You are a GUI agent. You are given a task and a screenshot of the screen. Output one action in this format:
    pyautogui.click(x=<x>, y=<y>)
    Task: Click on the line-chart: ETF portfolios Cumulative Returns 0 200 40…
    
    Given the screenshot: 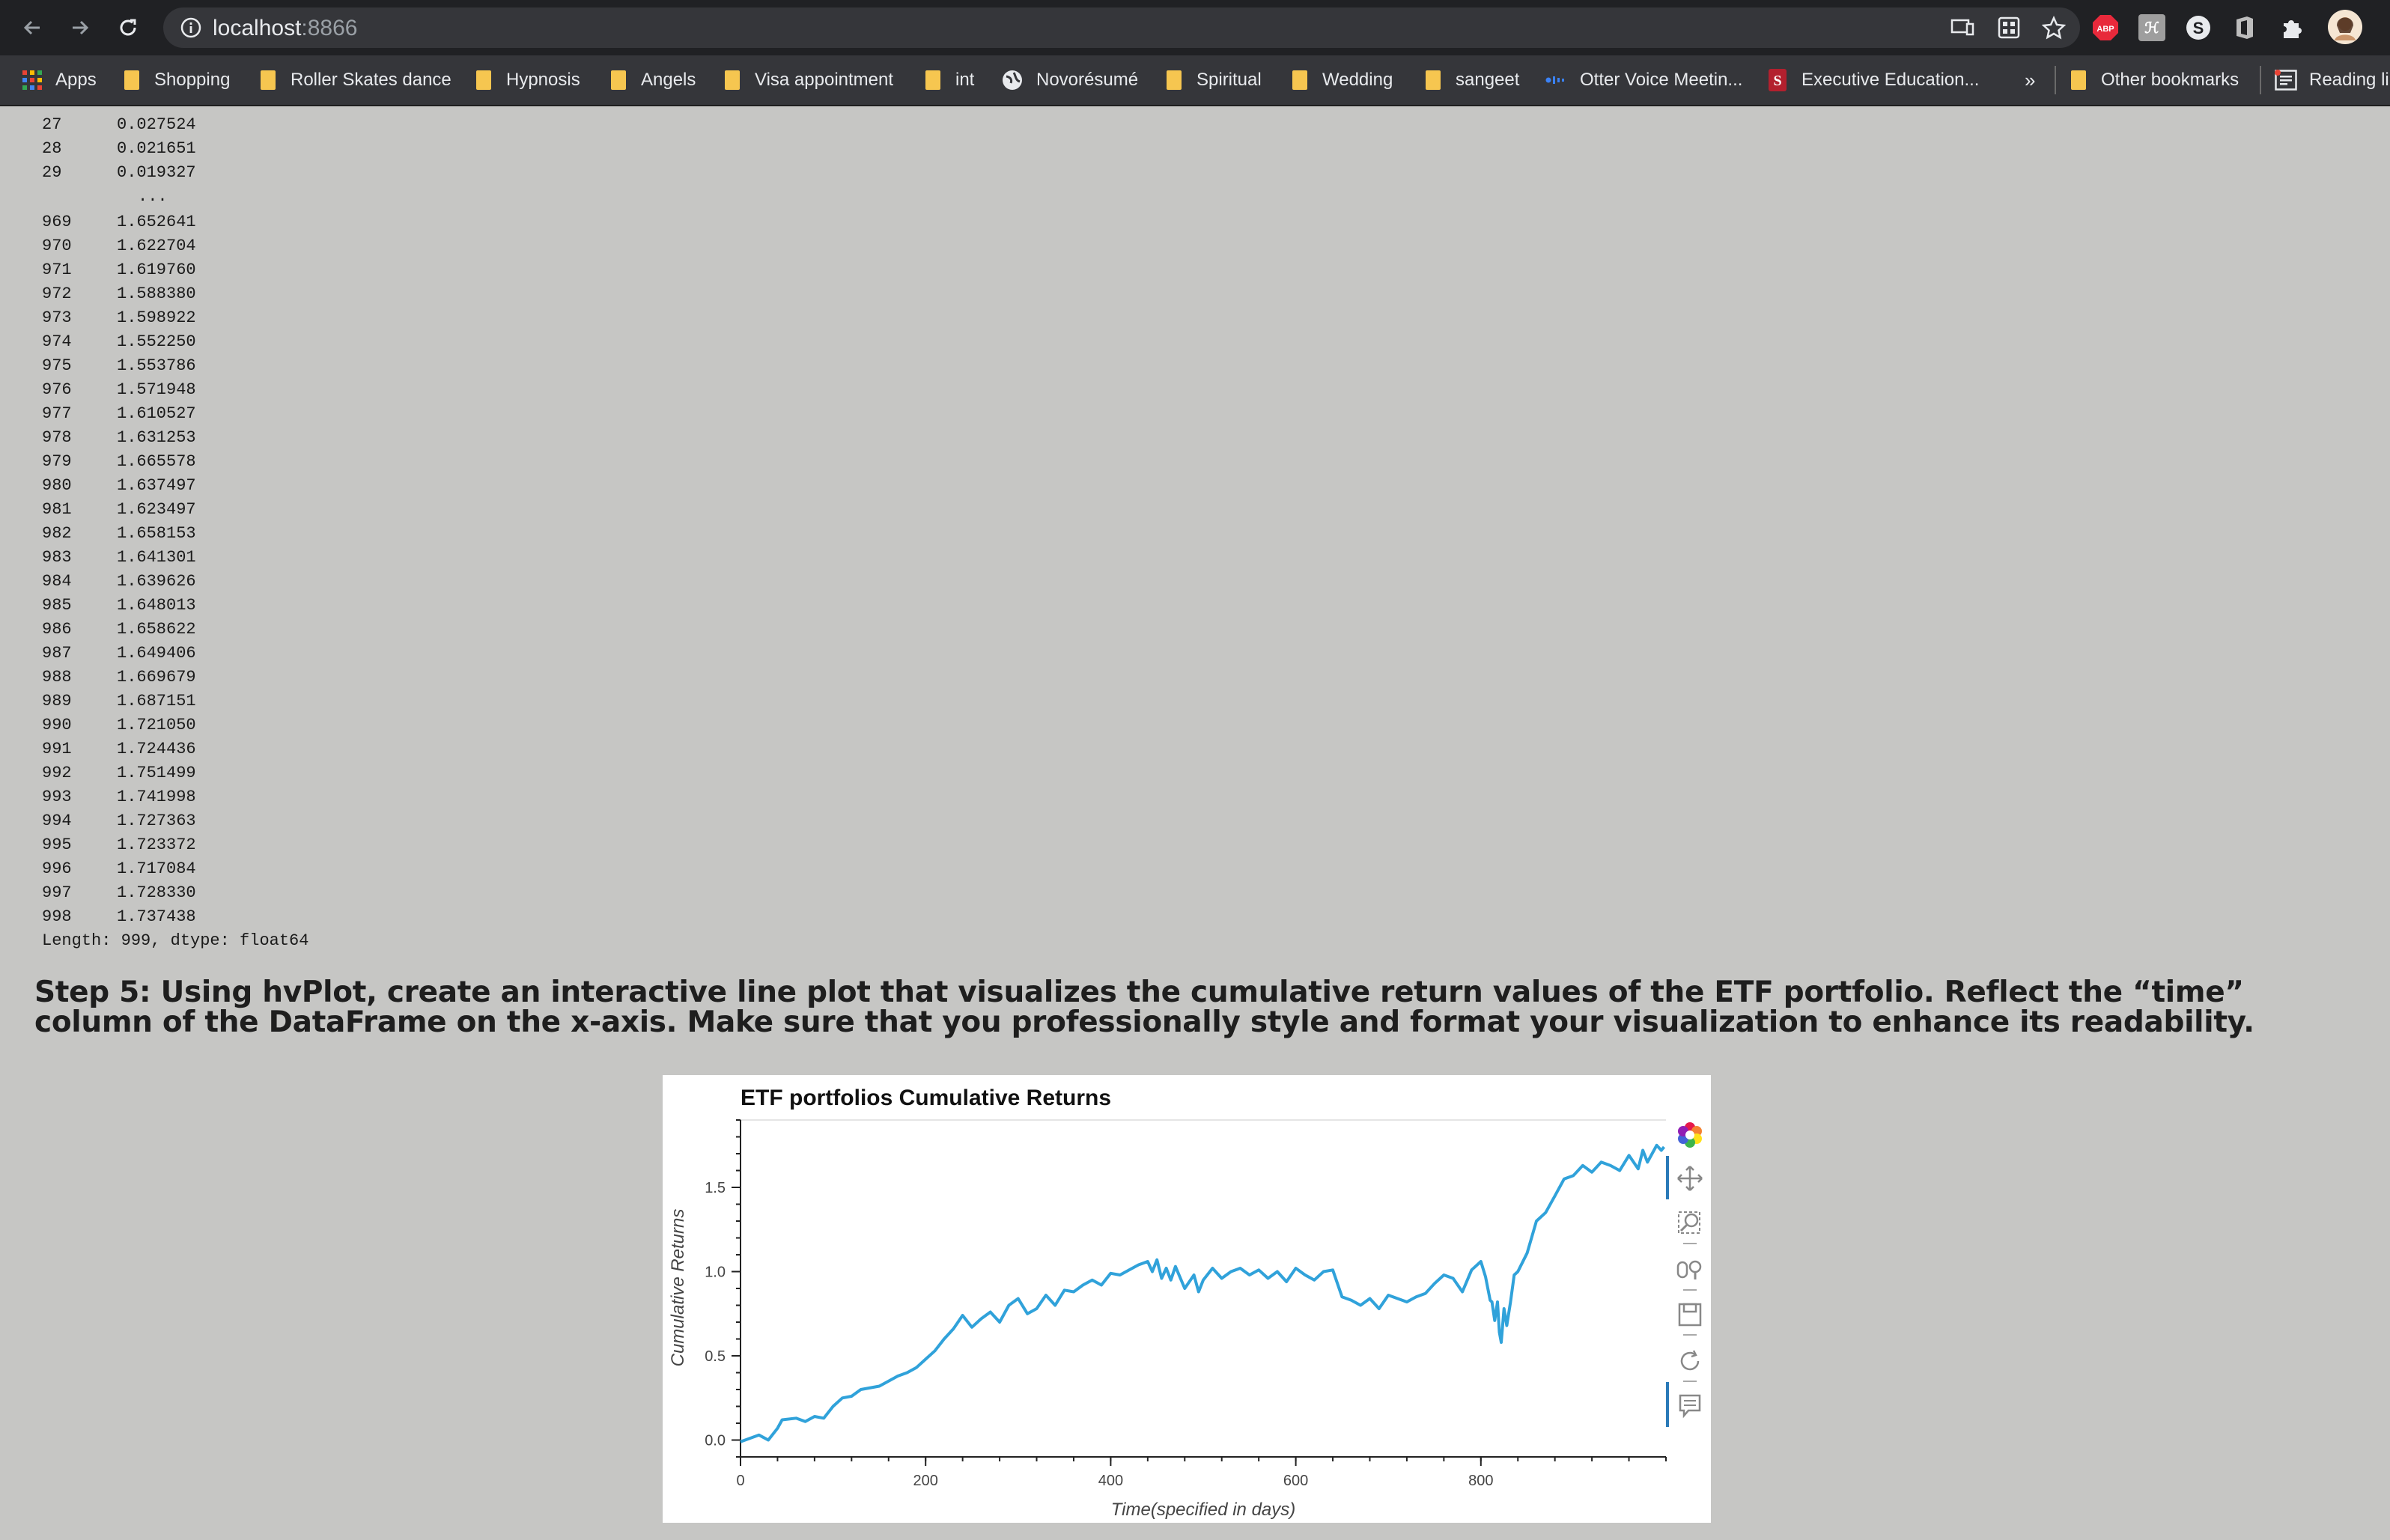 What is the action you would take?
    pyautogui.click(x=1187, y=1299)
    